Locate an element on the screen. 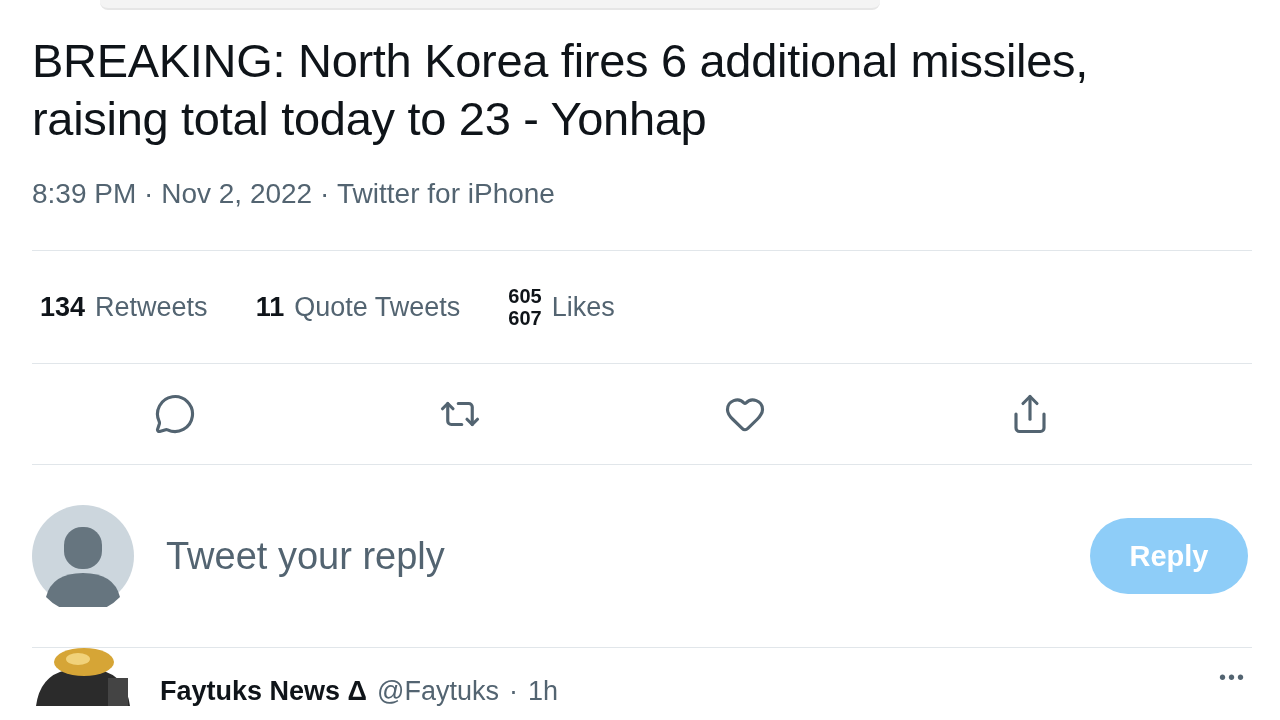 Image resolution: width=1280 pixels, height=720 pixels. tweet-age: 1h is located at coordinates (542, 691).